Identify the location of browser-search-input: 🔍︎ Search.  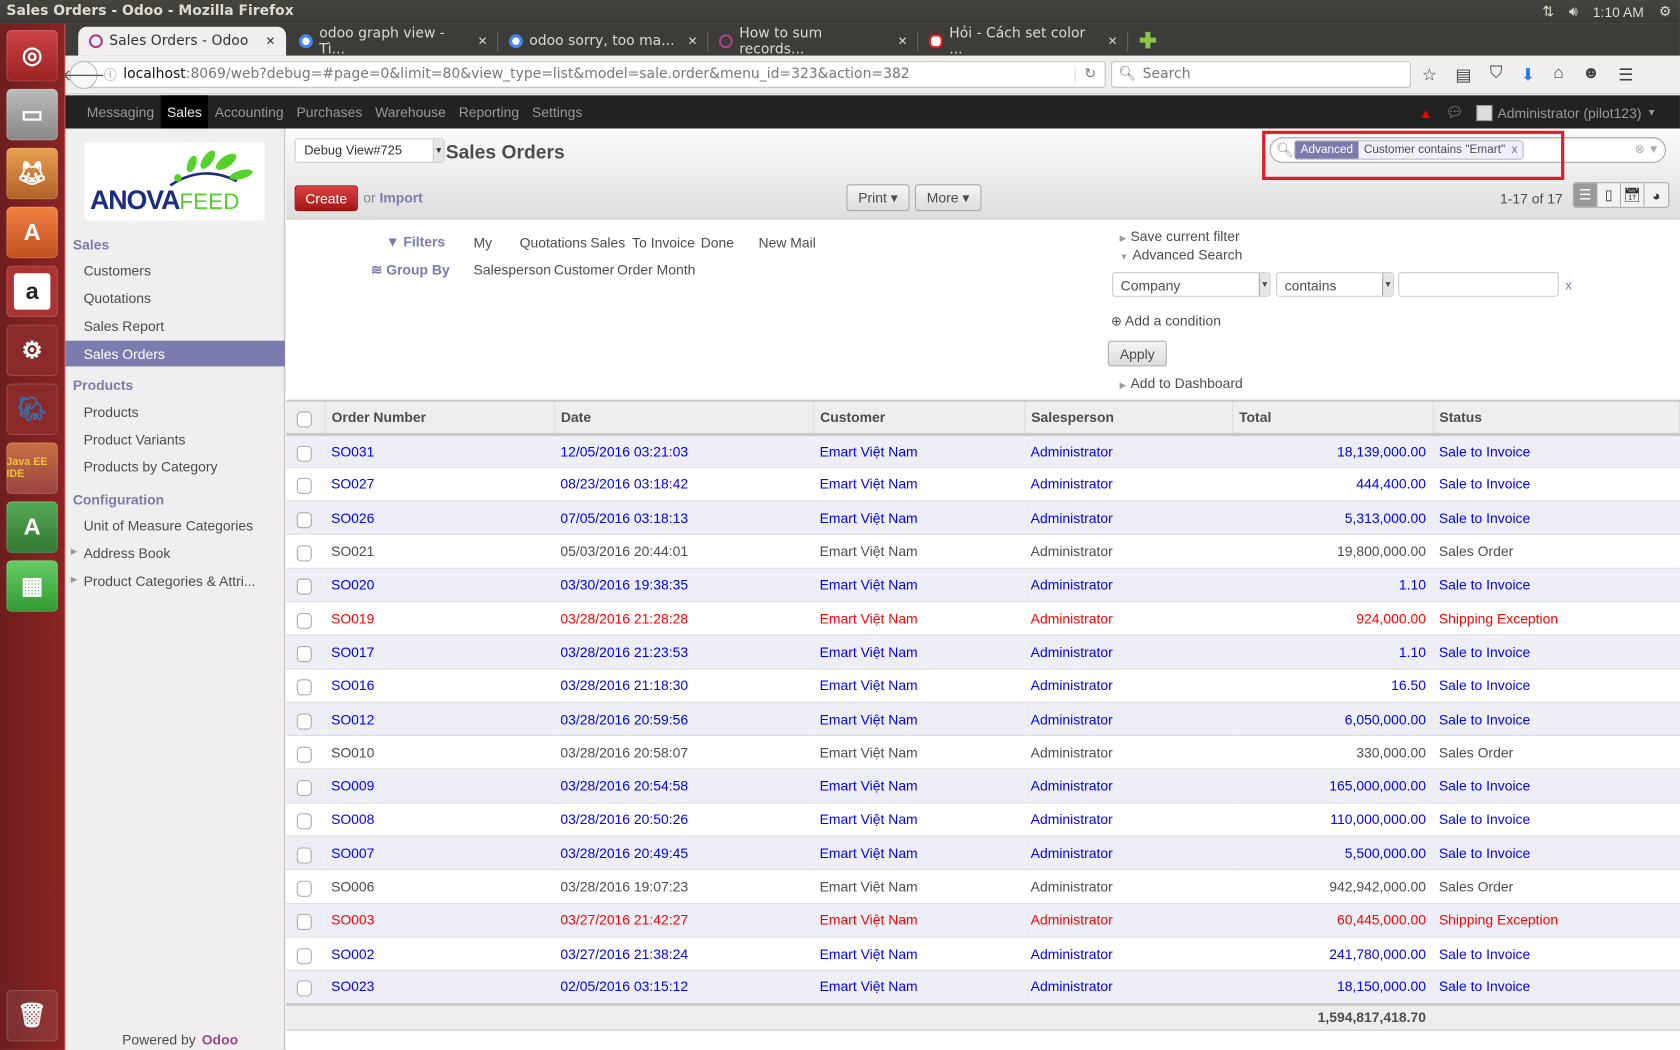
(1261, 74).